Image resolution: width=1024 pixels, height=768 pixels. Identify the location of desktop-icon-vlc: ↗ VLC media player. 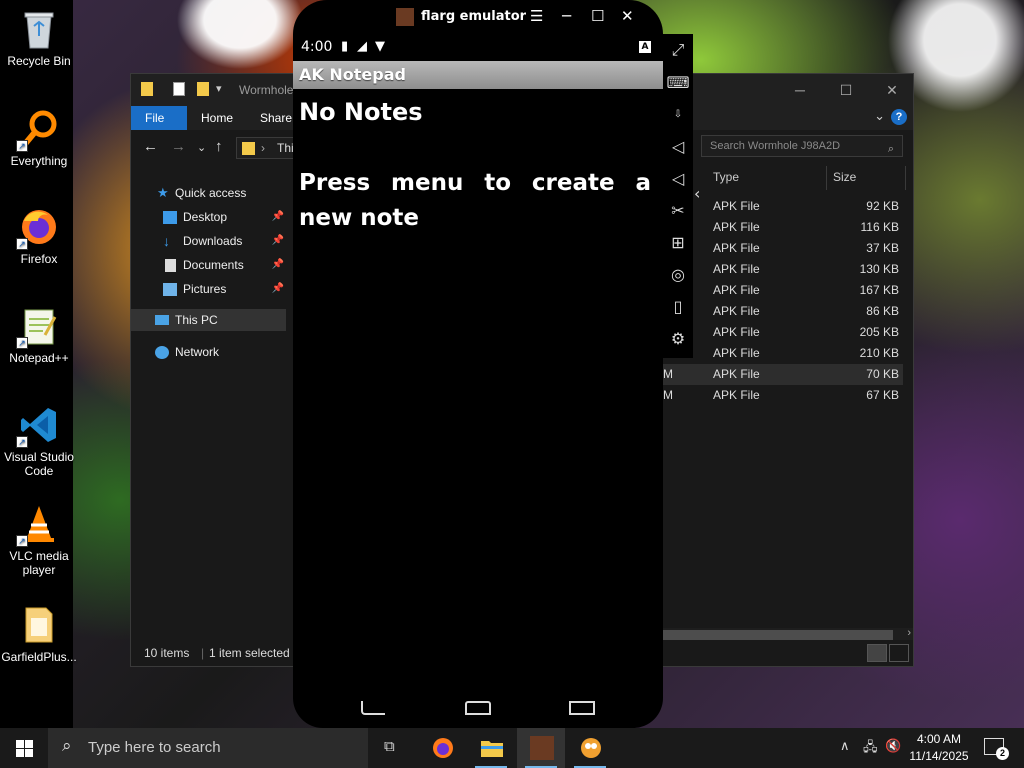
(39, 540).